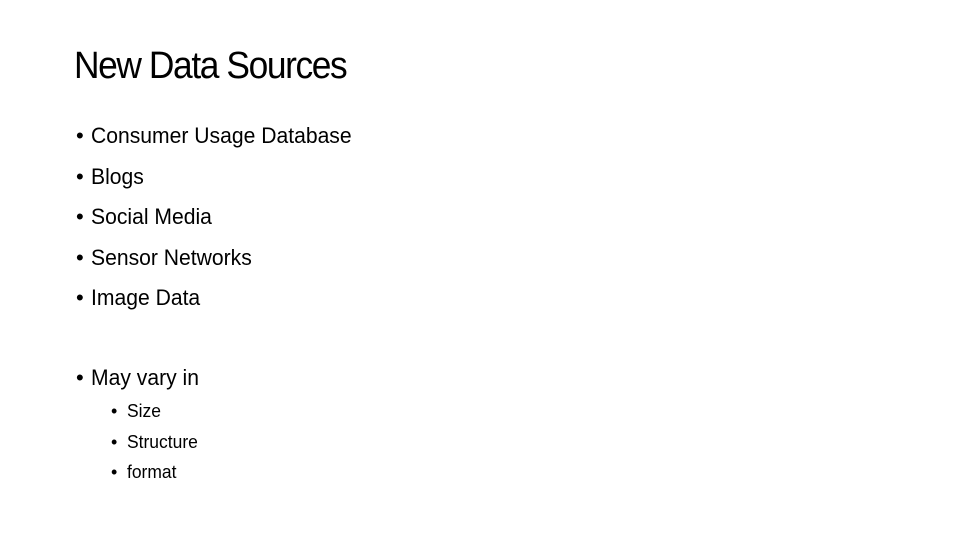 Image resolution: width=960 pixels, height=540 pixels. I want to click on sub-bullet-label: Size, so click(144, 411).